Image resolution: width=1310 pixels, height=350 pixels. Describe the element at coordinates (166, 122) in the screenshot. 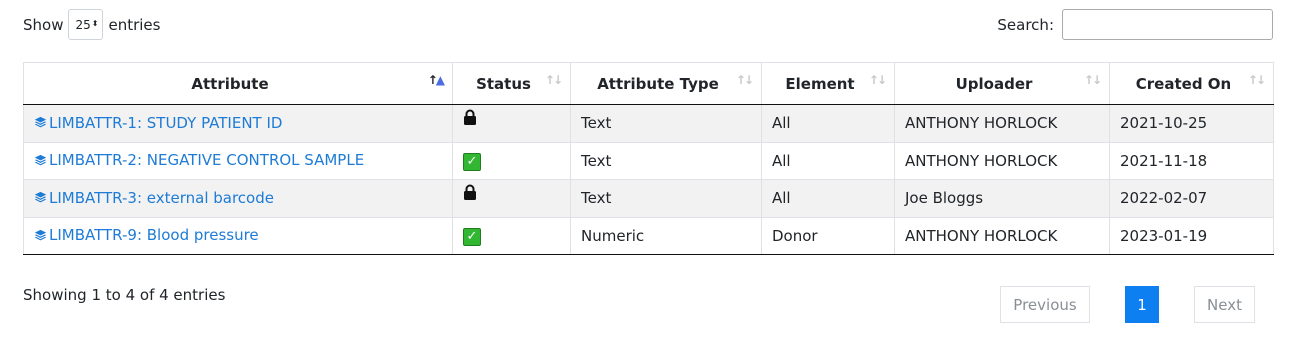

I see `attribute-link-text: LIMBATTR-1: STUDY PATIENT ID` at that location.